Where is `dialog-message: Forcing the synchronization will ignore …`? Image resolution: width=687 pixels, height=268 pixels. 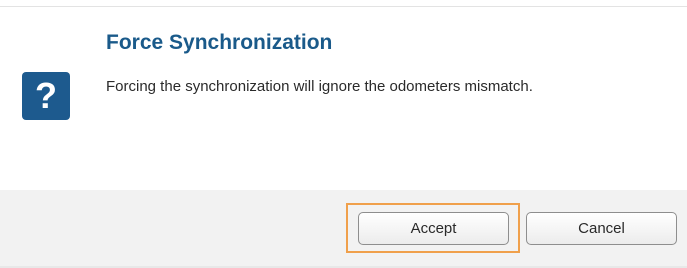
dialog-message: Forcing the synchronization will ignore … is located at coordinates (319, 86).